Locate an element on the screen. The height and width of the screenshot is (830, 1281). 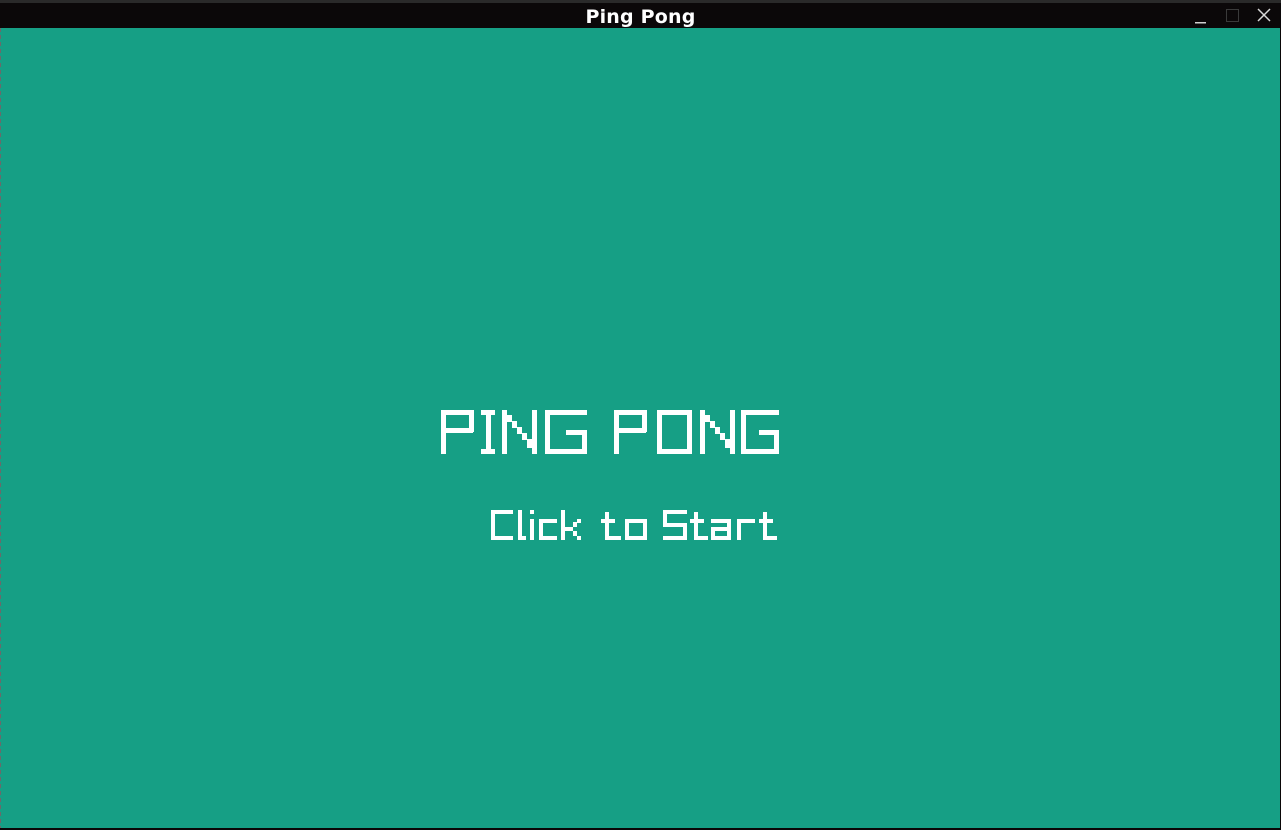
game-title-pixels is located at coordinates (610, 432).